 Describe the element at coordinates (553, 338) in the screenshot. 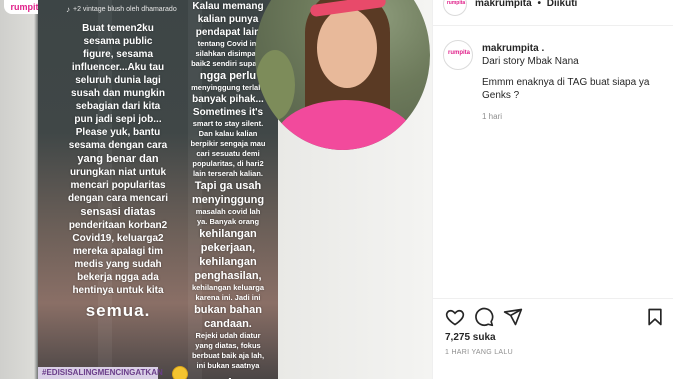

I see `action-bar: 7,275 suka 1 HARI YANG LALU` at that location.